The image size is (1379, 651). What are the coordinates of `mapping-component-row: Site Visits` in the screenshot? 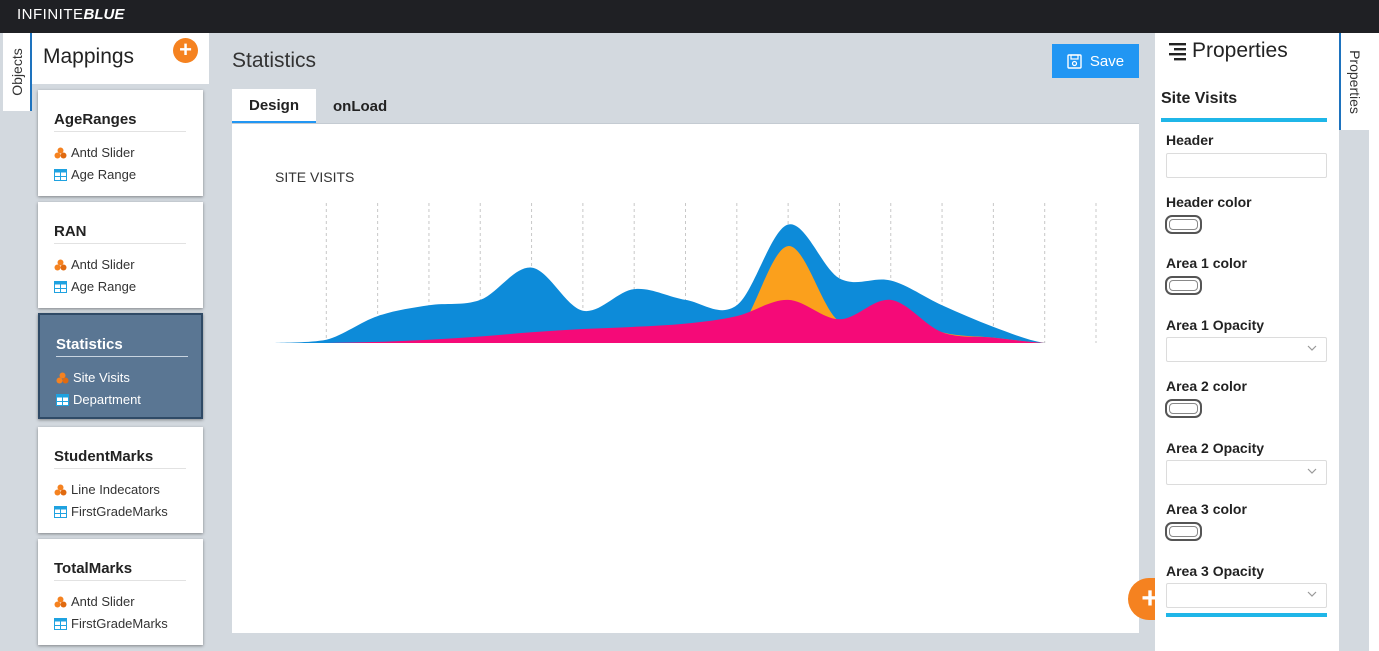 It's located at (93, 377).